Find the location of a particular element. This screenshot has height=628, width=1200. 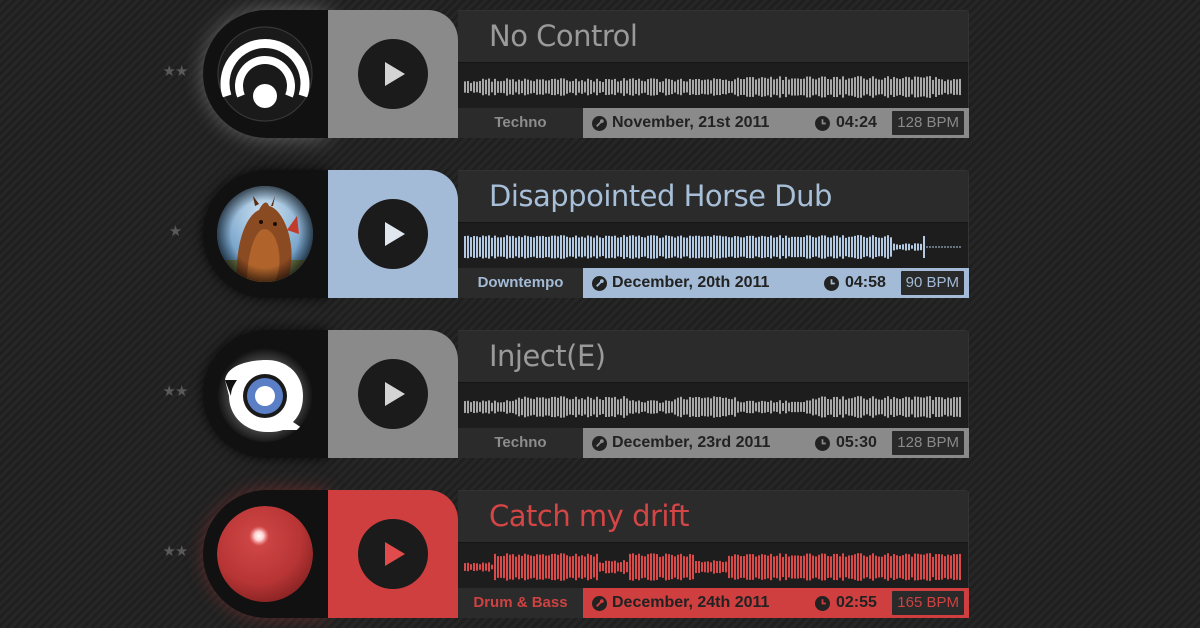

play-icon is located at coordinates (395, 234).